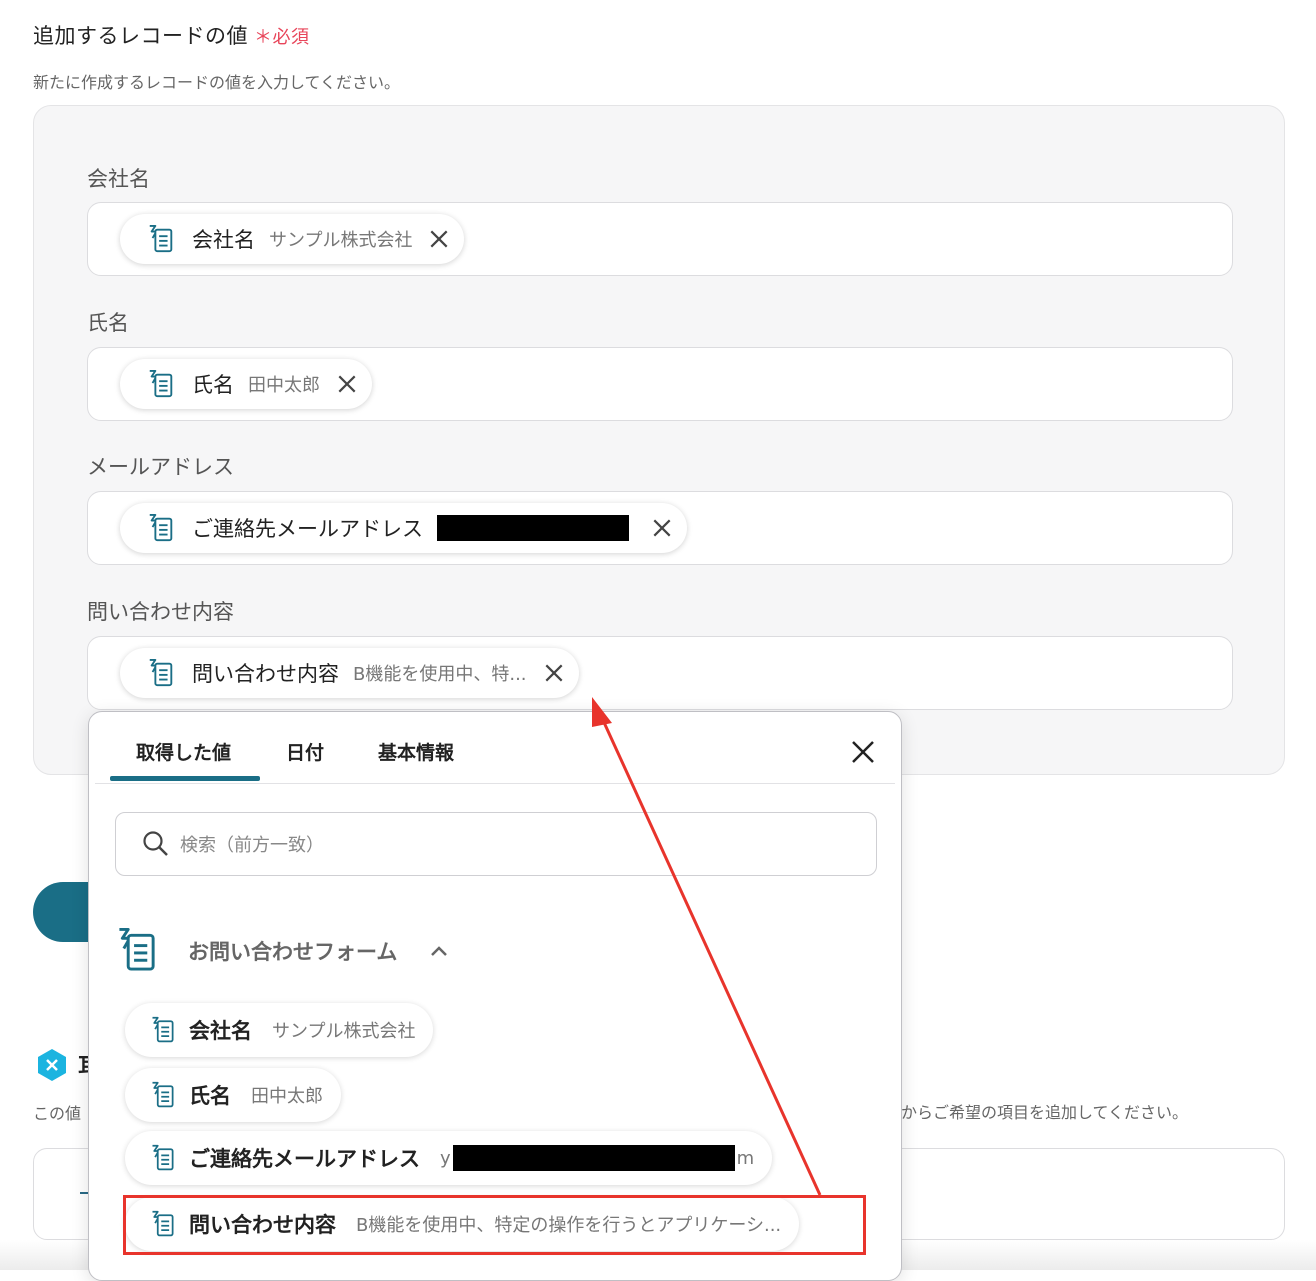 The width and height of the screenshot is (1316, 1281). Describe the element at coordinates (223, 240) in the screenshot. I see `chip-name: 会社名` at that location.